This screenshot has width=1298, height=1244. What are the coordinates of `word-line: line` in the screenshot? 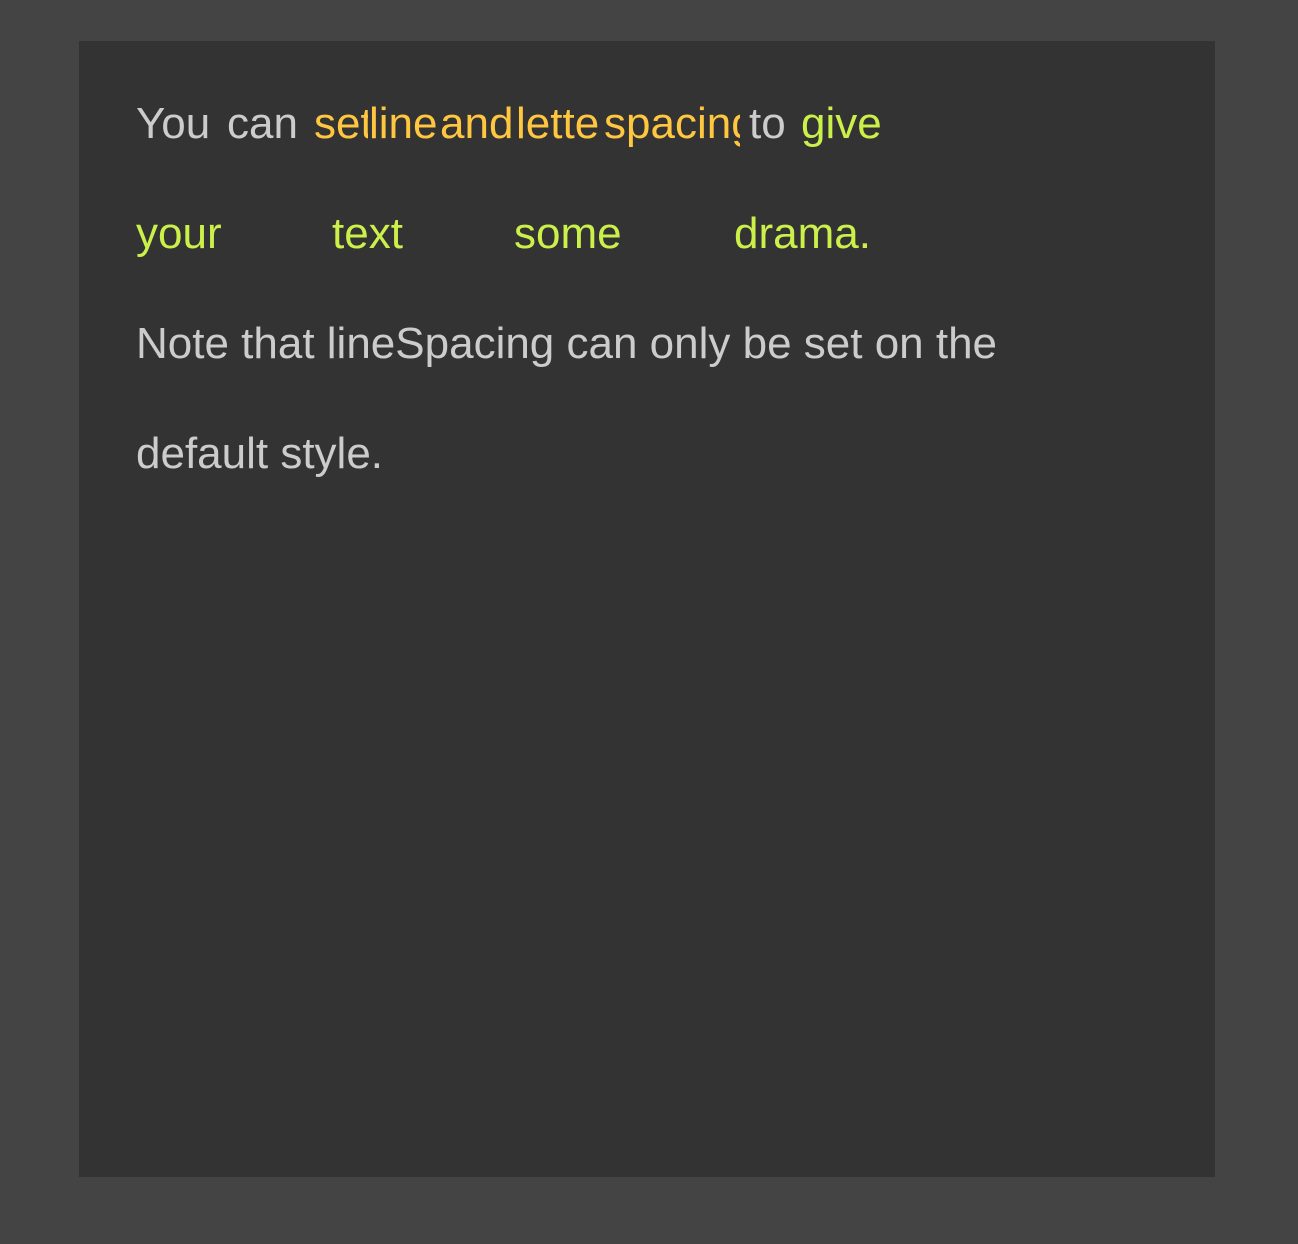 It's located at (403, 123).